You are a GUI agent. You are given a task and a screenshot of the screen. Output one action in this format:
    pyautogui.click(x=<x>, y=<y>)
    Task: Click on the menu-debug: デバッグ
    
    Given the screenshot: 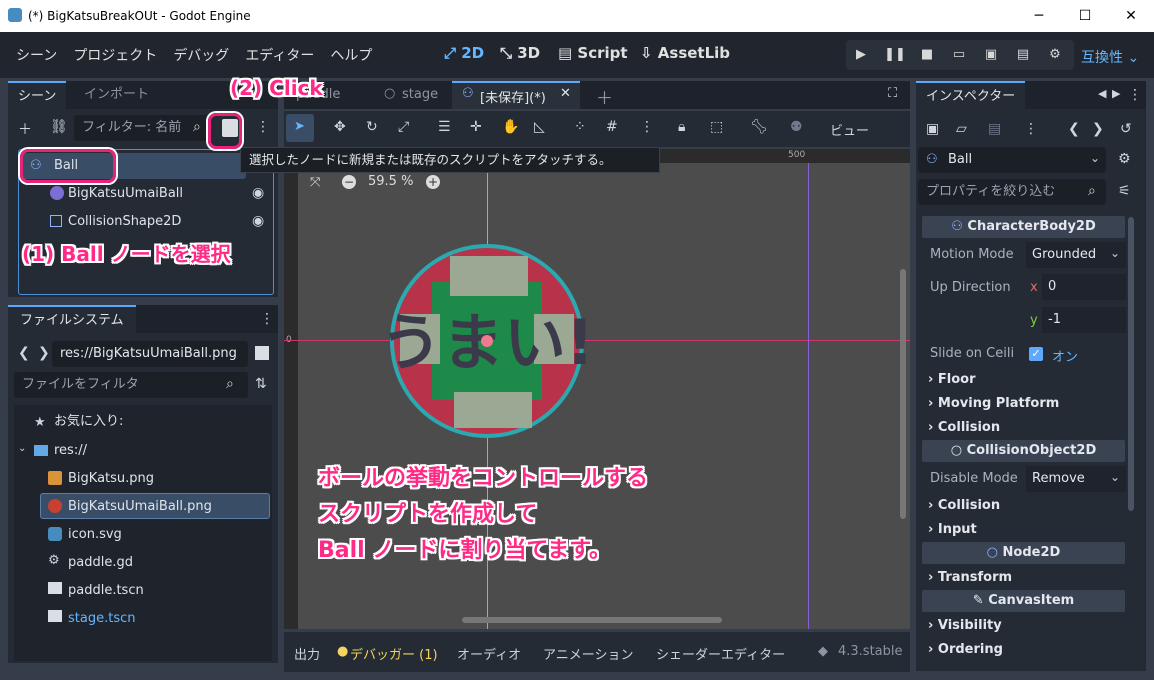 What is the action you would take?
    pyautogui.click(x=201, y=55)
    